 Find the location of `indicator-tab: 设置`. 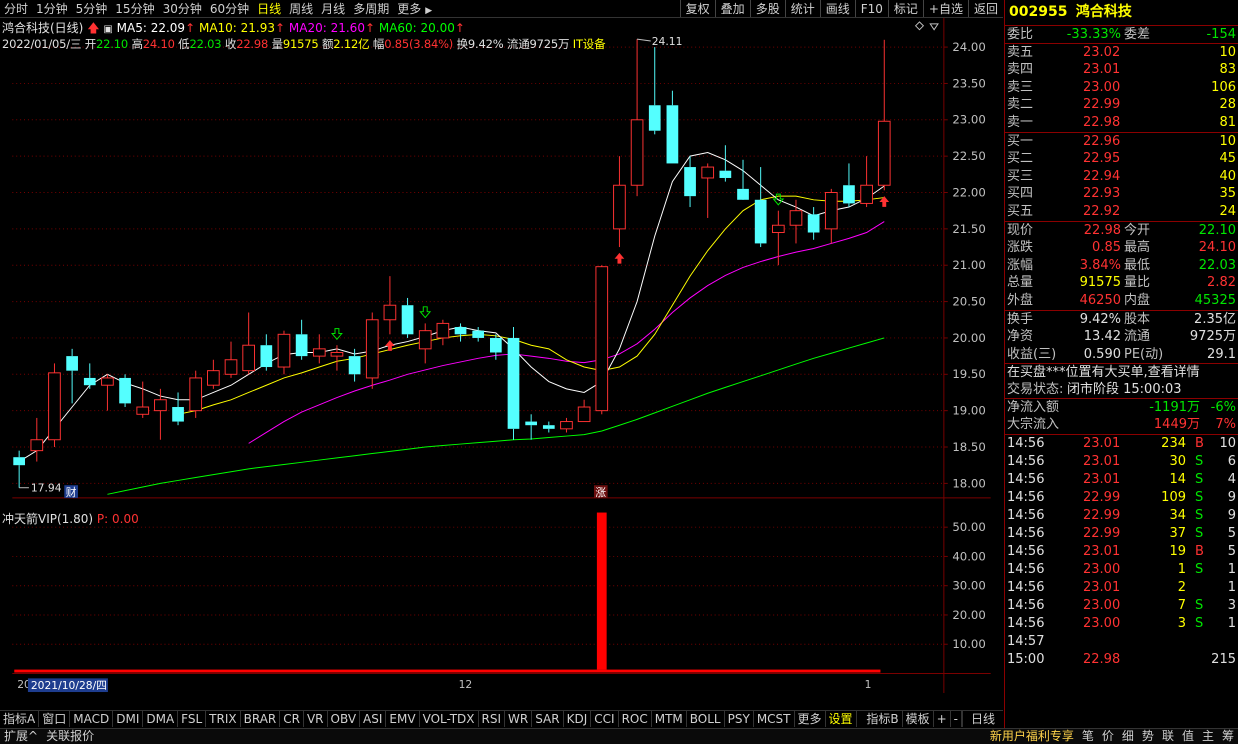

indicator-tab: 设置 is located at coordinates (841, 719).